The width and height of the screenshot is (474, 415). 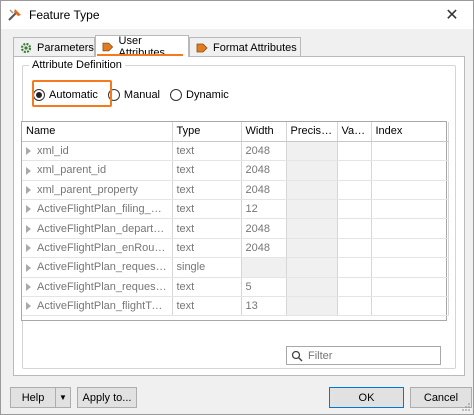 What do you see at coordinates (207, 95) in the screenshot?
I see `radio-label: Dynamic` at bounding box center [207, 95].